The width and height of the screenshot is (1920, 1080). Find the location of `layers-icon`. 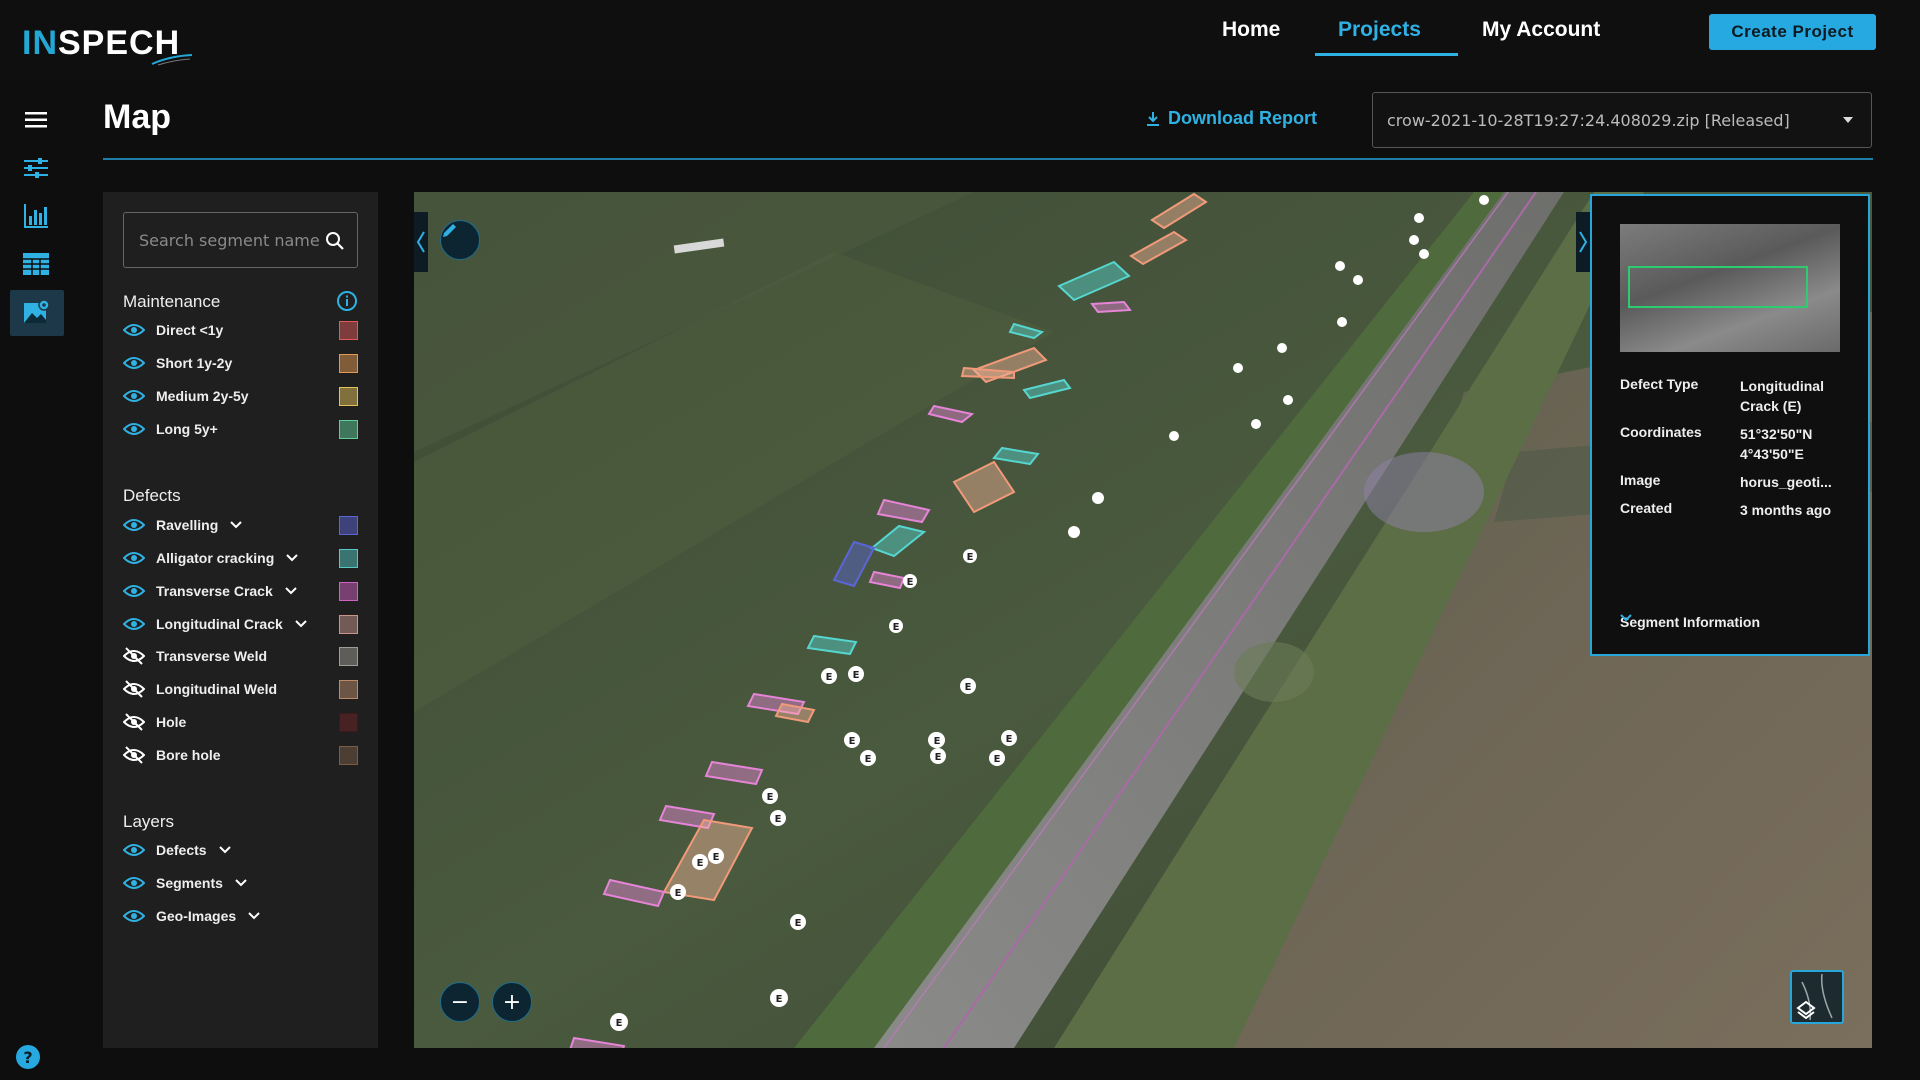

layers-icon is located at coordinates (1814, 997).